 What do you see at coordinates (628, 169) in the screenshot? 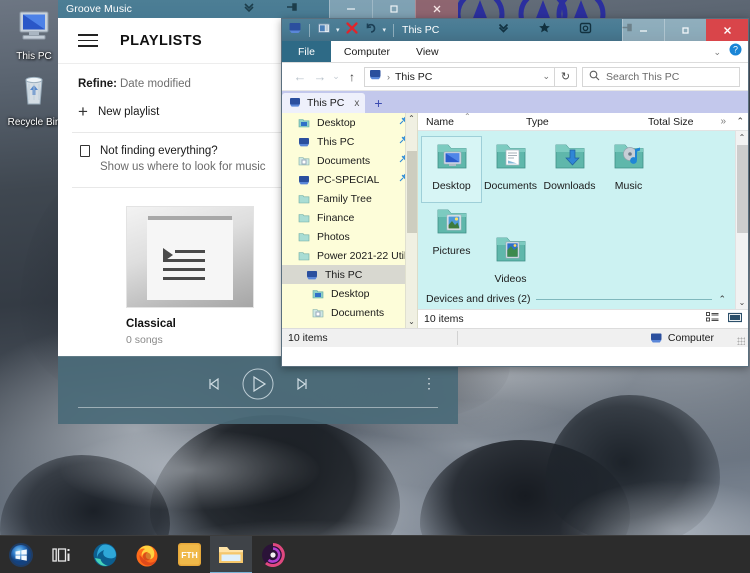
I see `file-item-music: Music` at bounding box center [628, 169].